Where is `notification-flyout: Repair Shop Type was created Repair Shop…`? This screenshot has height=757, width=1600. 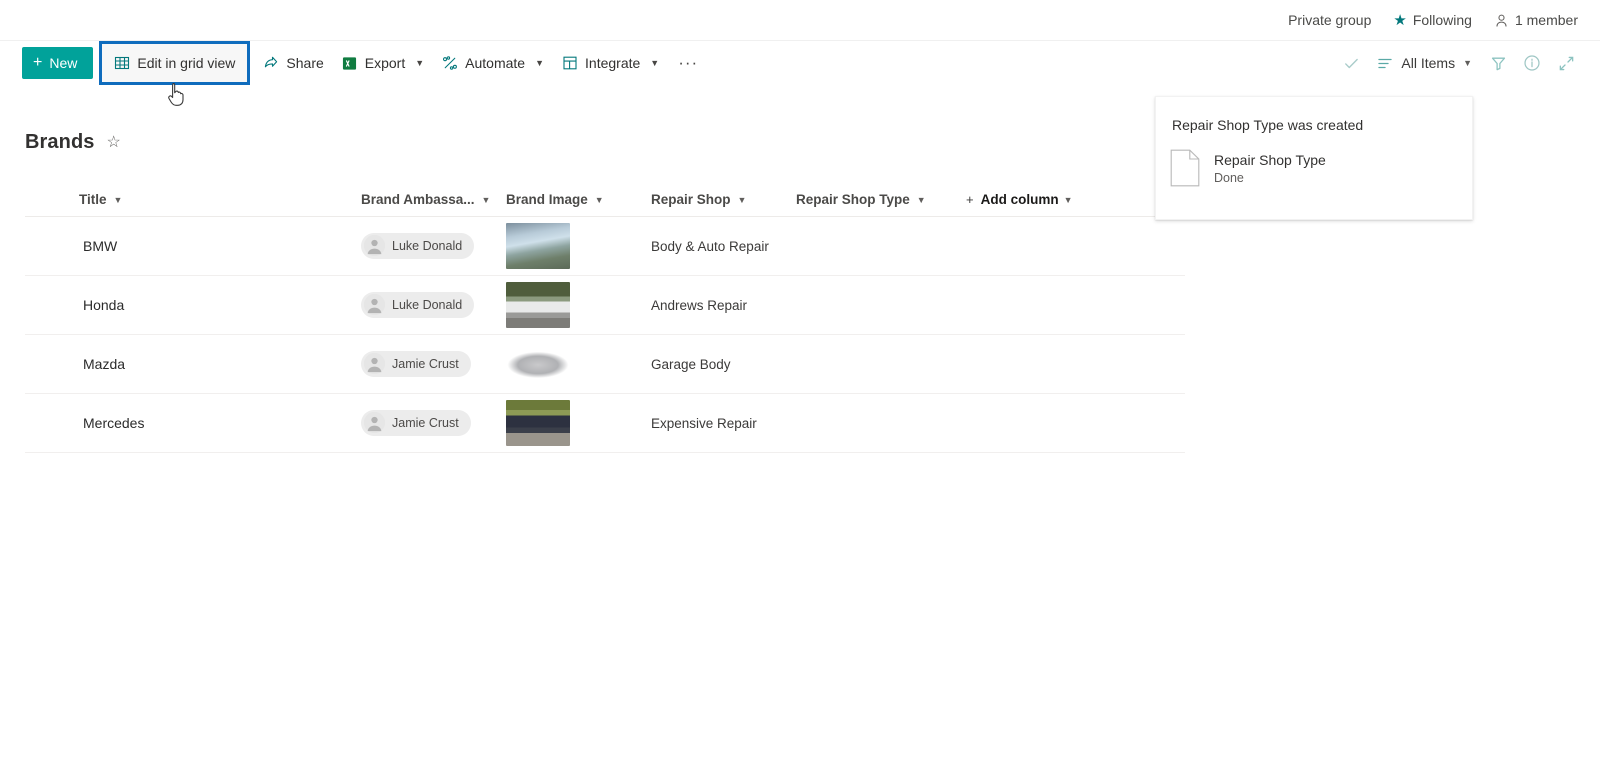 notification-flyout: Repair Shop Type was created Repair Shop… is located at coordinates (1314, 158).